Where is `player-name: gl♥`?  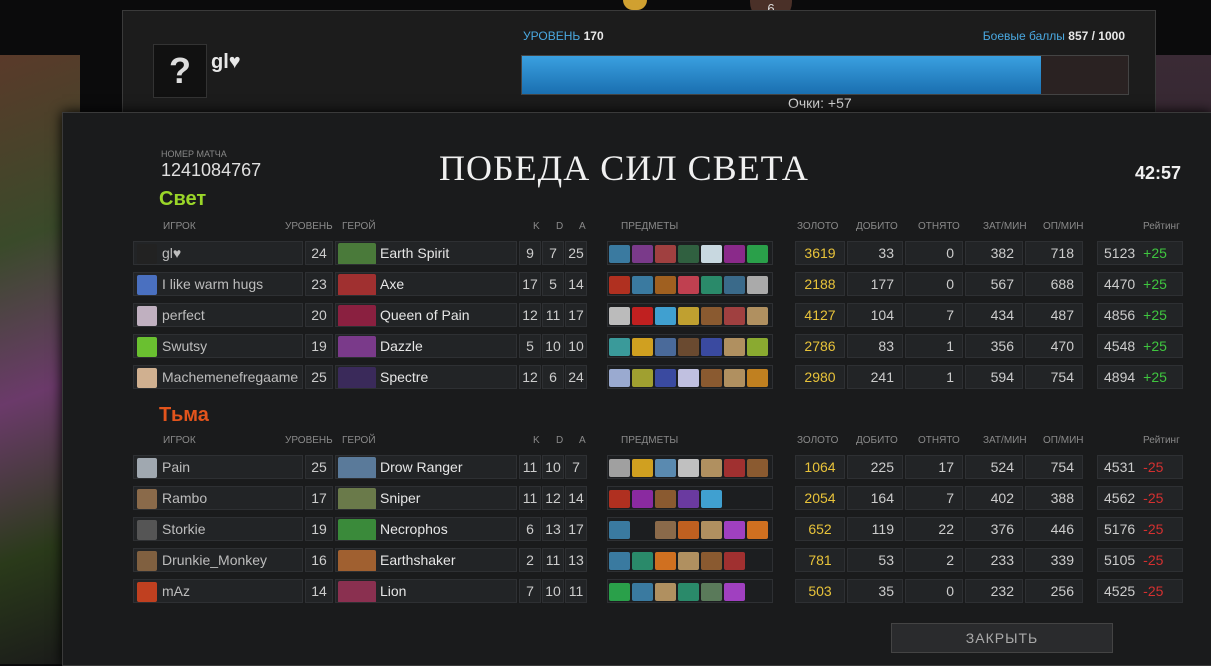 player-name: gl♥ is located at coordinates (171, 253).